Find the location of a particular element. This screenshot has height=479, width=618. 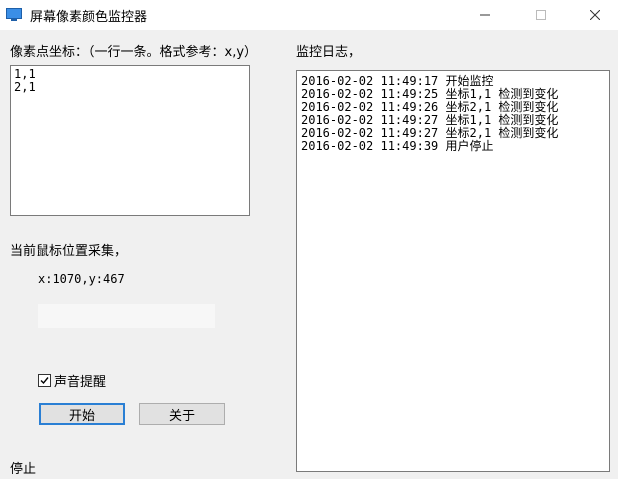

maximize-button is located at coordinates (541, 15).